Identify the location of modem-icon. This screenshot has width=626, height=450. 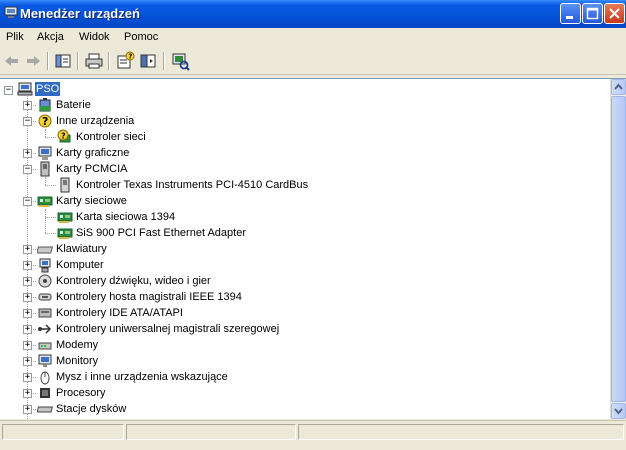
(45, 345).